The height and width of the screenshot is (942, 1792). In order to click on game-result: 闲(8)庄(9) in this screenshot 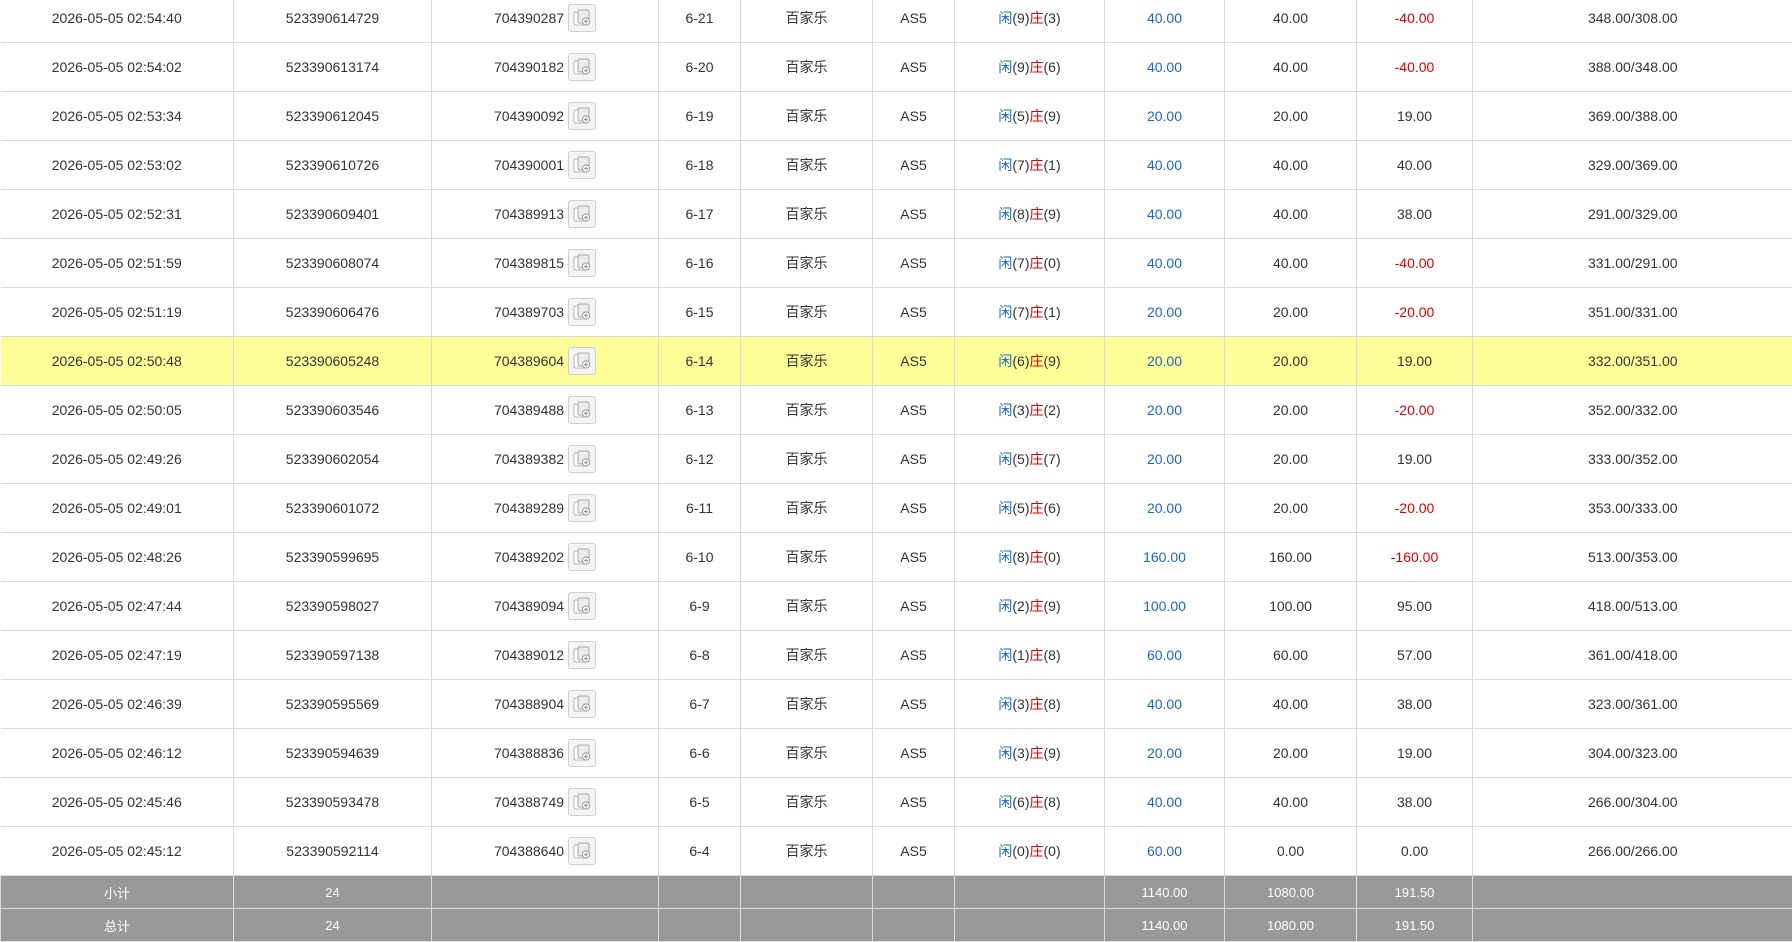, I will do `click(1030, 214)`.